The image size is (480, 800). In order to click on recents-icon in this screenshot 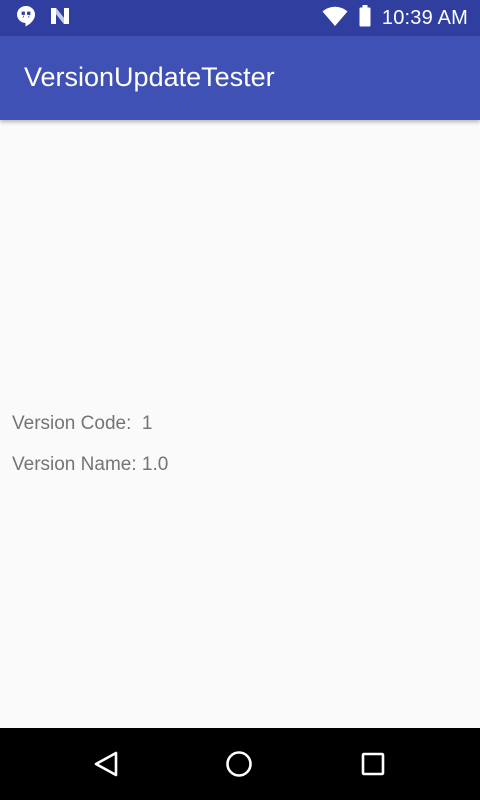, I will do `click(373, 764)`.